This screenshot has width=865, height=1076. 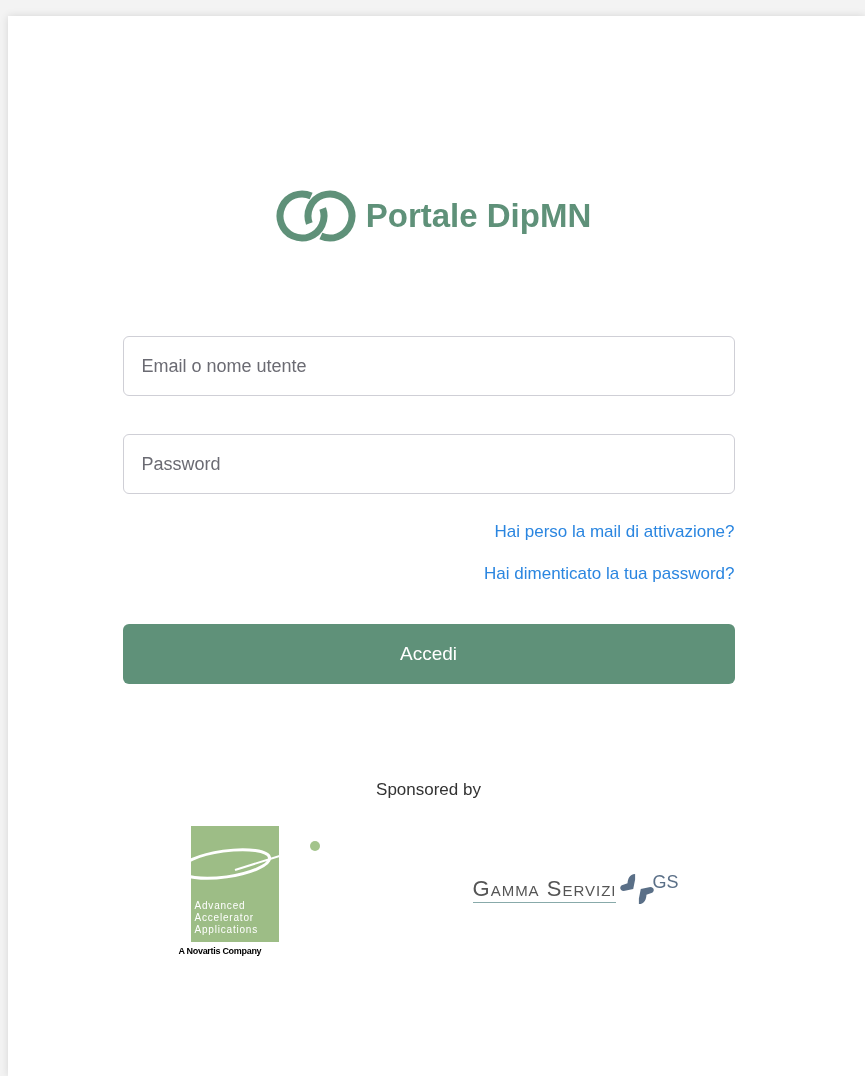 What do you see at coordinates (428, 654) in the screenshot?
I see `login-button: Accedi` at bounding box center [428, 654].